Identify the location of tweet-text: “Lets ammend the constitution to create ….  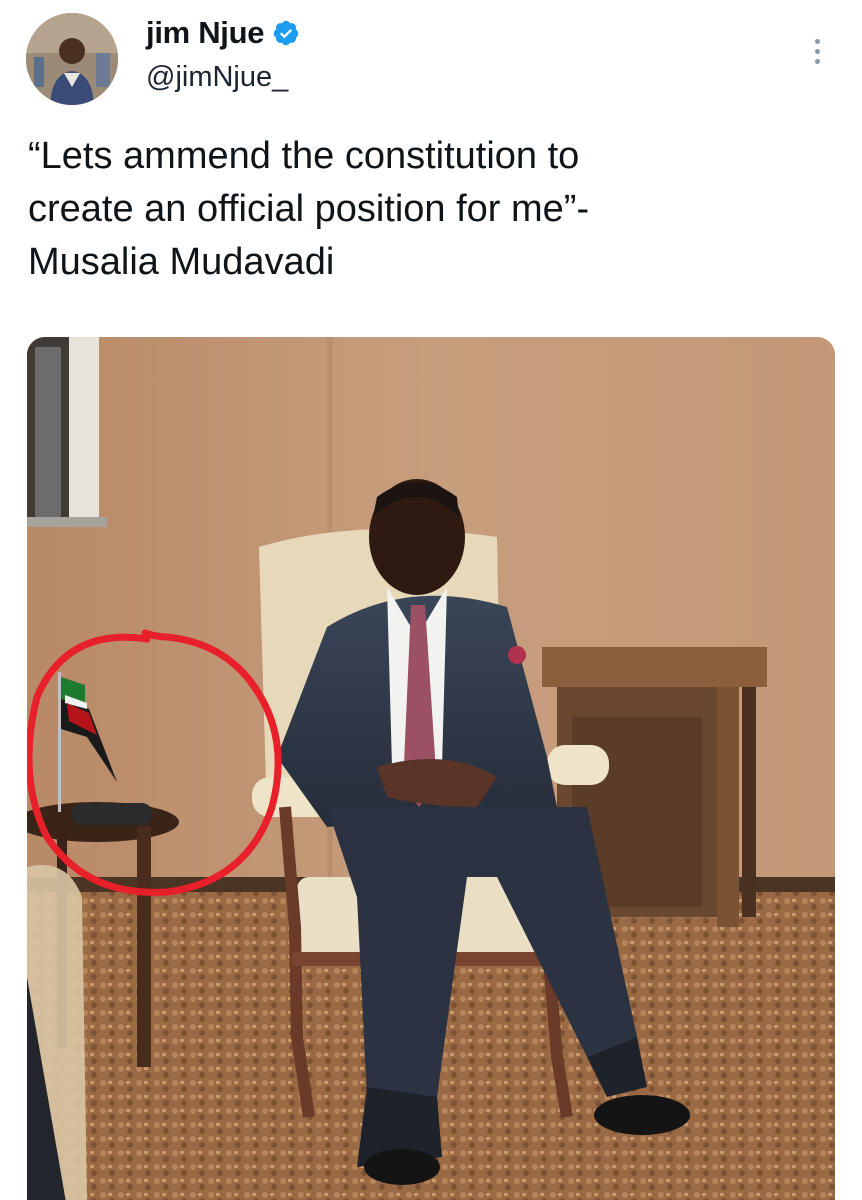
(309, 209).